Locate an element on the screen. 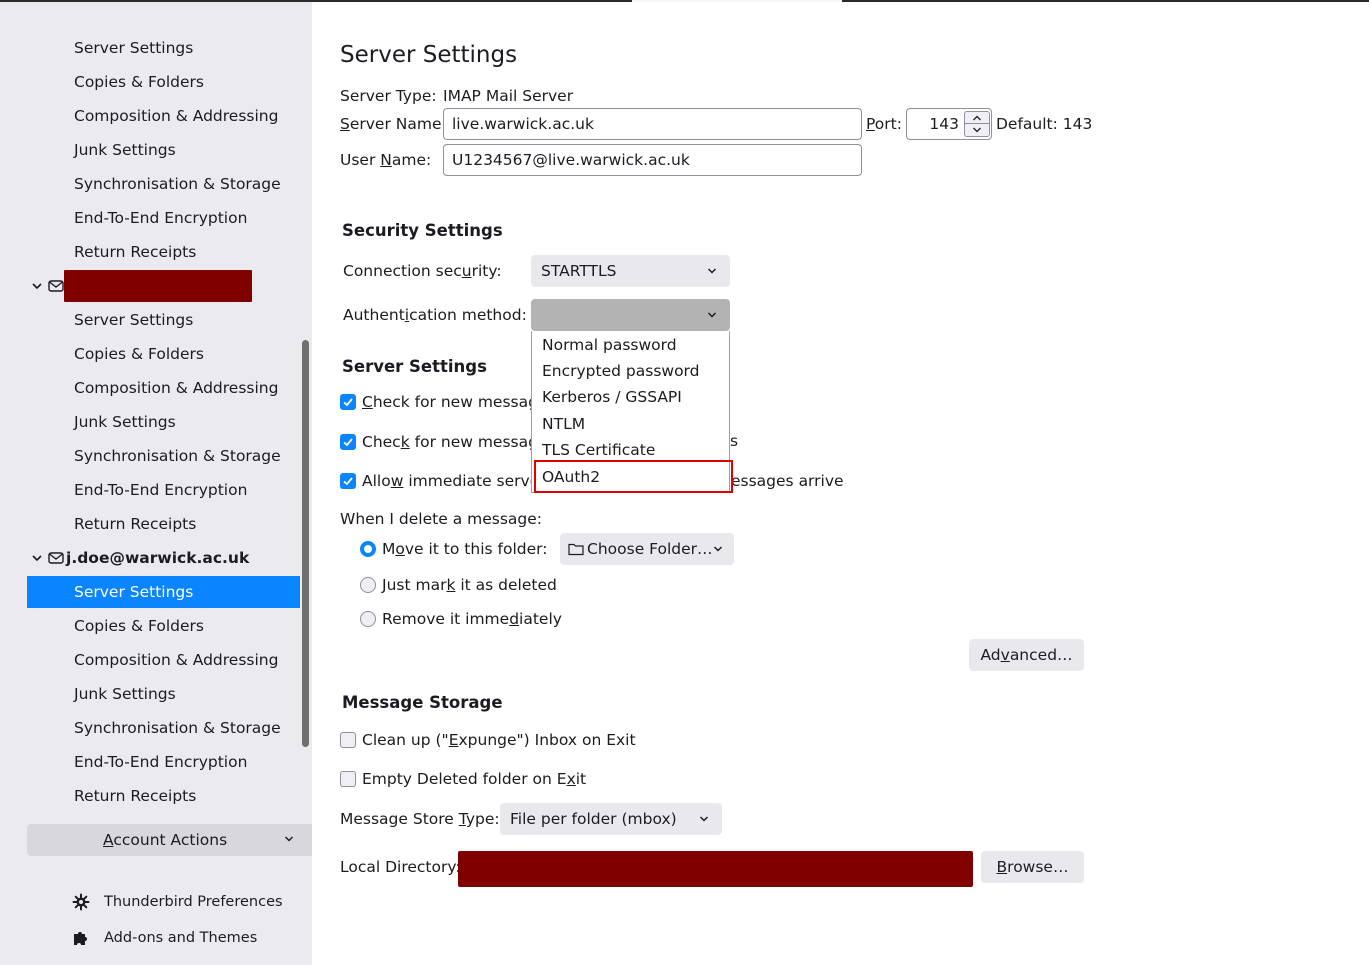  store-type-label: Message Store Type: is located at coordinates (420, 819).